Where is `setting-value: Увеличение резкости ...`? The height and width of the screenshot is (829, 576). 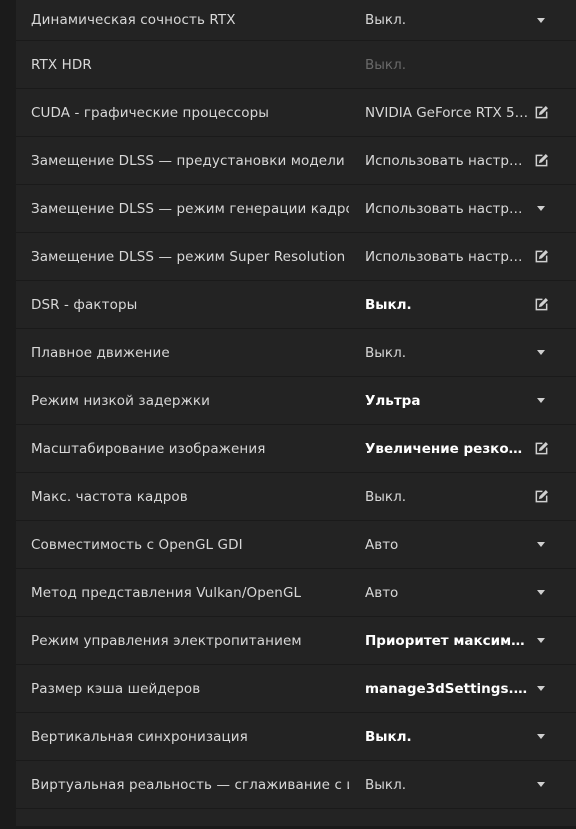 setting-value: Увеличение резкости ... is located at coordinates (447, 448).